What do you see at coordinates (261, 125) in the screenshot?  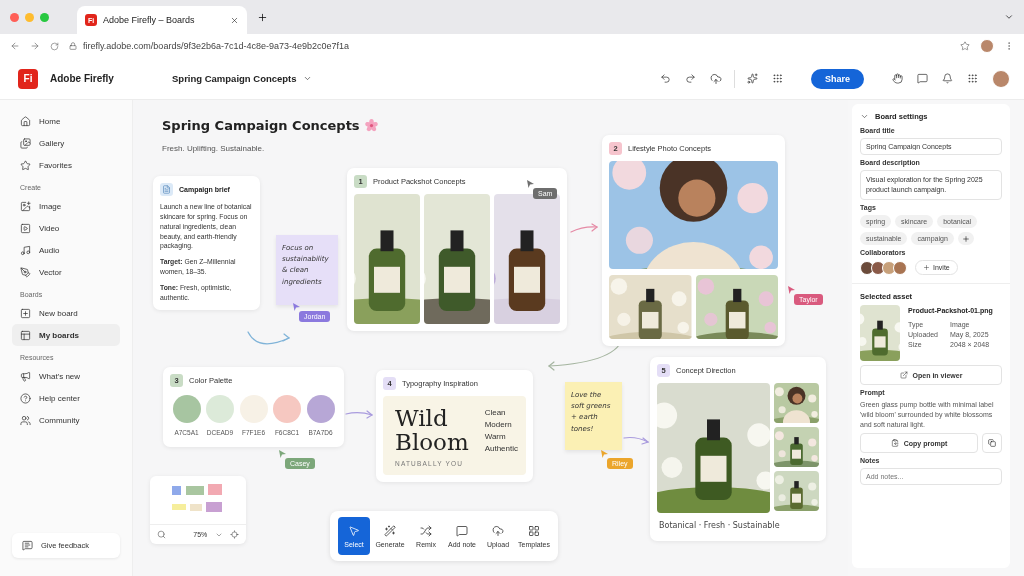 I see `board-title: Spring Campaign Concepts` at bounding box center [261, 125].